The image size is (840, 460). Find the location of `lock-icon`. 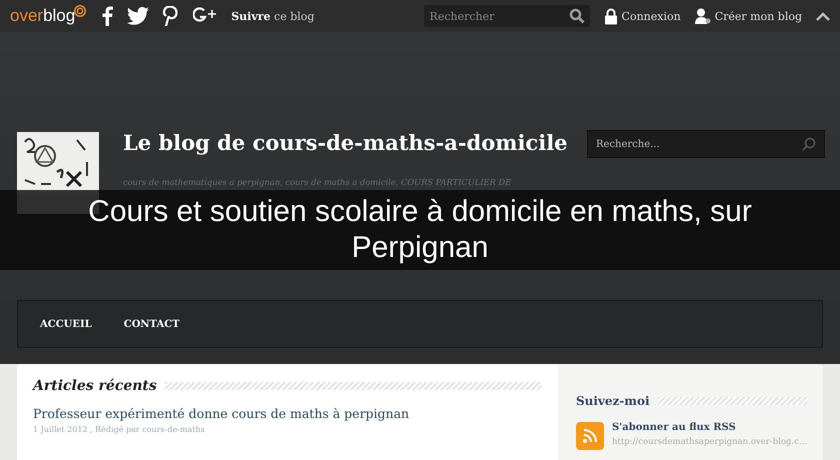

lock-icon is located at coordinates (611, 16).